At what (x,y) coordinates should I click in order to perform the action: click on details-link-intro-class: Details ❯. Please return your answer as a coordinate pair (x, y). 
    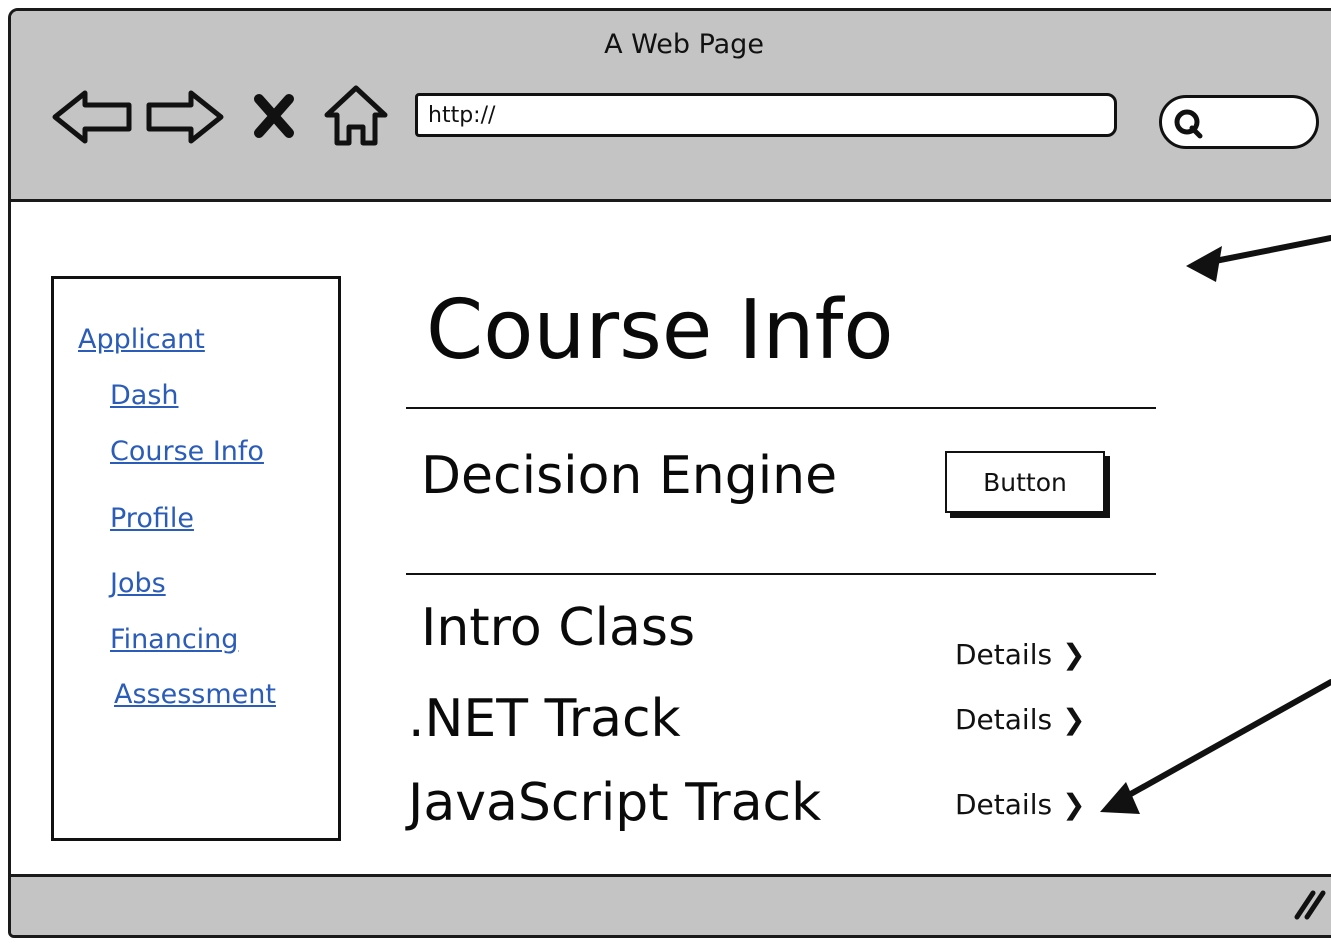
    Looking at the image, I should click on (1020, 654).